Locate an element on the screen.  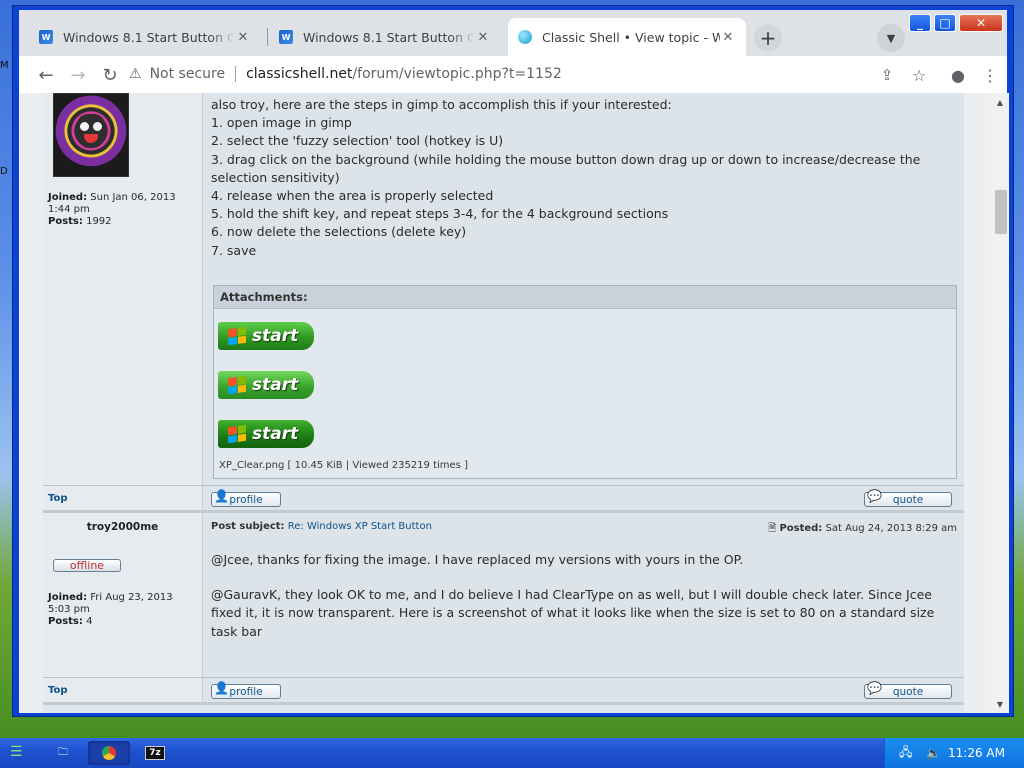
post-date: 🗎 Posted: Sat Aug 24, 2013 8:29 am is located at coordinates (862, 529).